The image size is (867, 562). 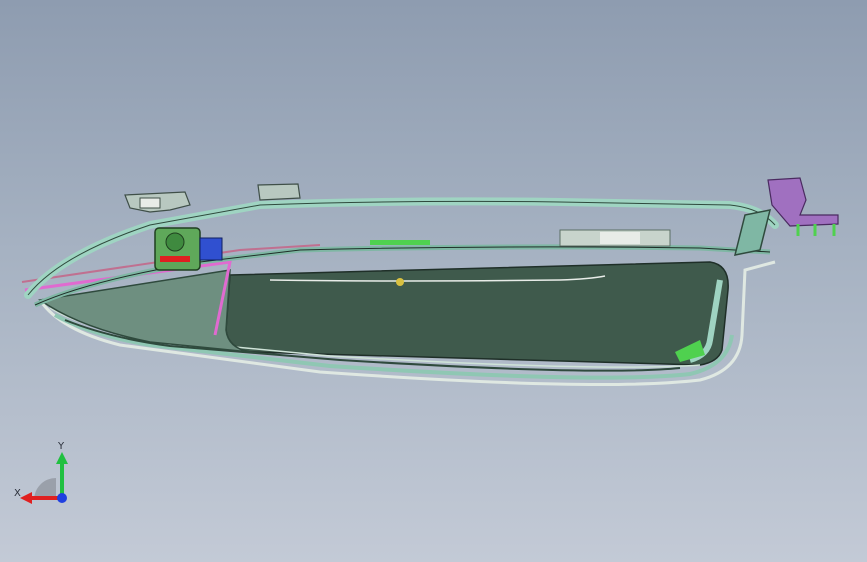 What do you see at coordinates (803, 202) in the screenshot?
I see `rear-bracket-shape` at bounding box center [803, 202].